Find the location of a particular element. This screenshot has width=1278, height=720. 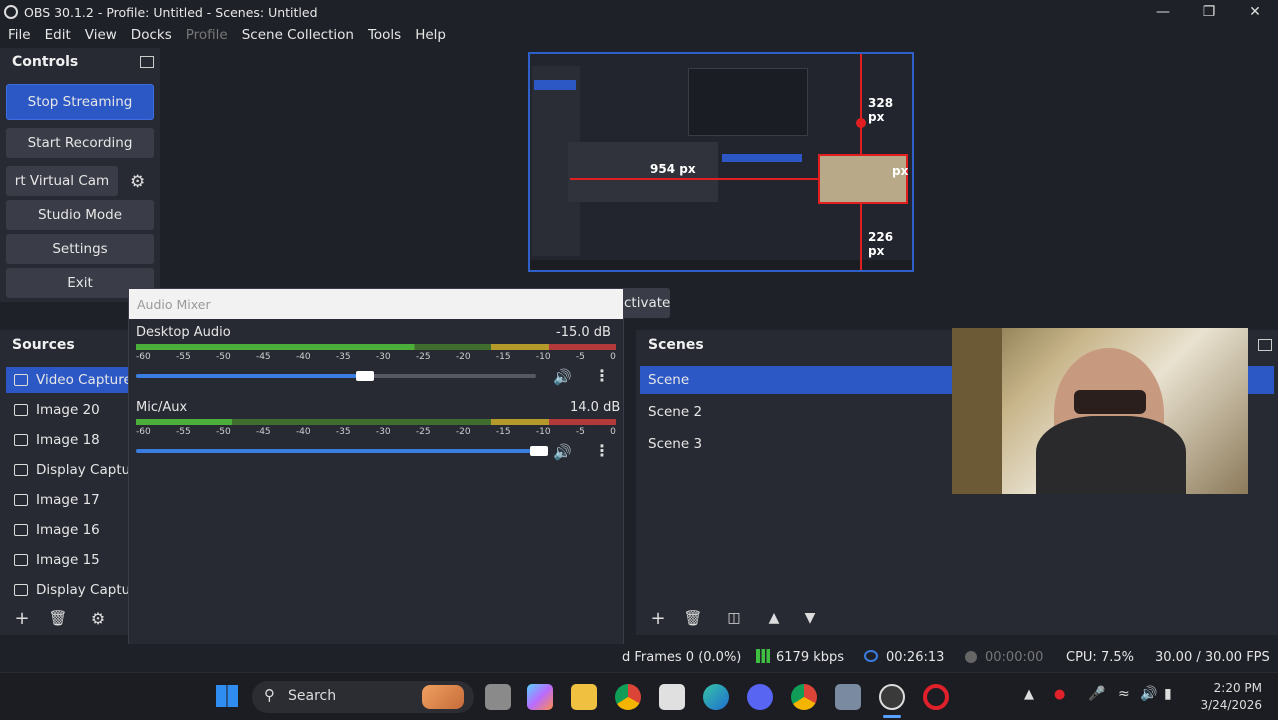

source-label: Image 20 is located at coordinates (68, 410).